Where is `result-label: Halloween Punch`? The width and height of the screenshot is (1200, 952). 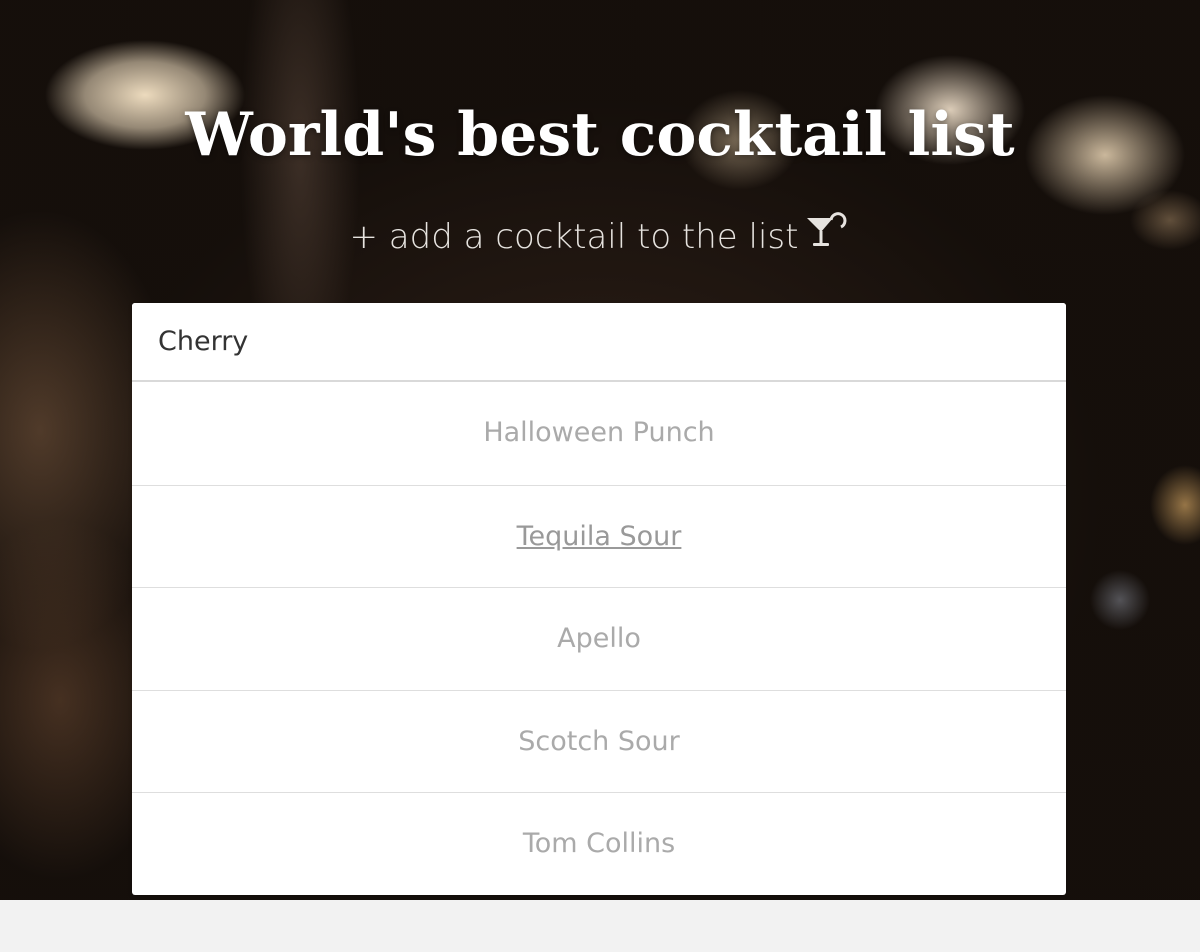 result-label: Halloween Punch is located at coordinates (599, 432).